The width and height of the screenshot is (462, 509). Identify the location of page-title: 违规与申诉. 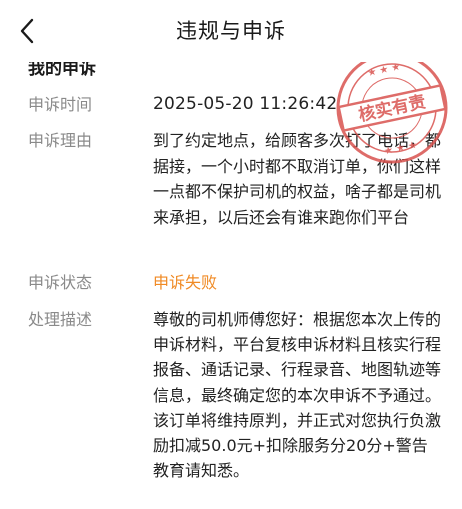
(231, 31).